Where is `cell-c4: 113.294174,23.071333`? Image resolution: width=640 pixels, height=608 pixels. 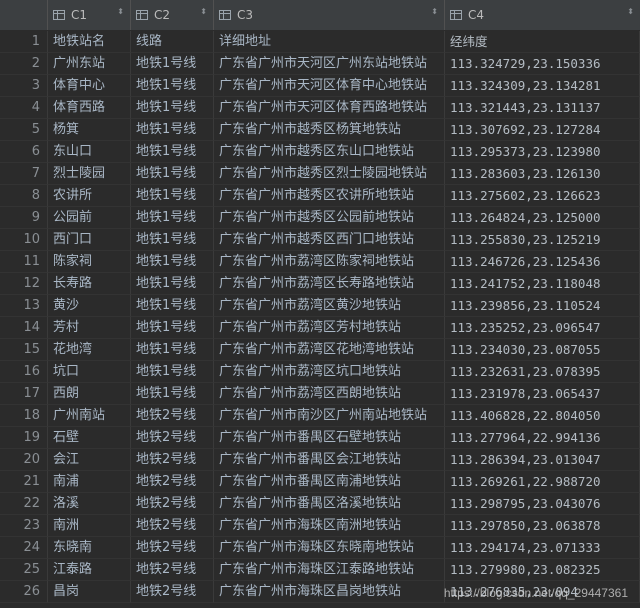
cell-c4: 113.294174,23.071333 is located at coordinates (542, 548).